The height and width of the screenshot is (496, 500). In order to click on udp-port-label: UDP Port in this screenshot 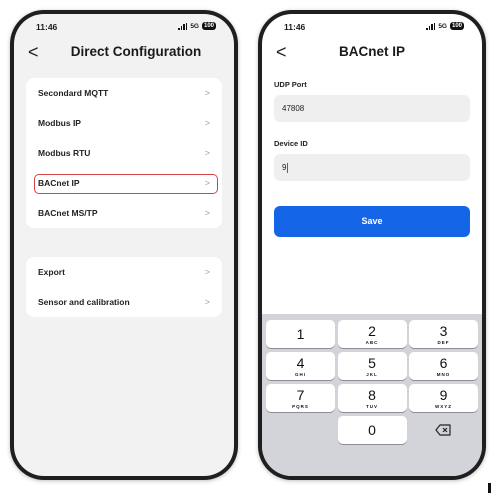, I will do `click(290, 84)`.